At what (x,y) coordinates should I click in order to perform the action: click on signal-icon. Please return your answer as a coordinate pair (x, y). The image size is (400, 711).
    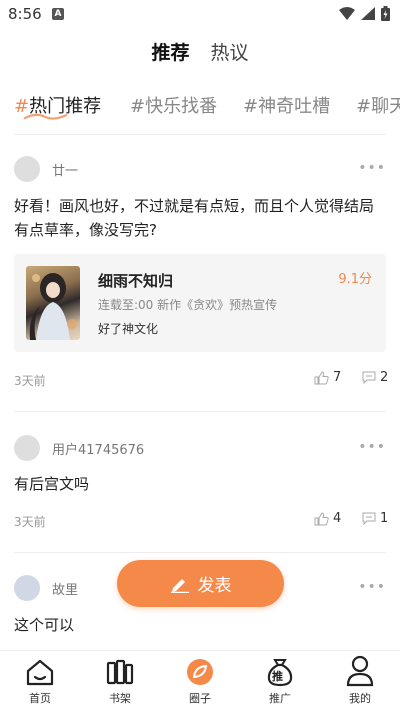
    Looking at the image, I should click on (368, 13).